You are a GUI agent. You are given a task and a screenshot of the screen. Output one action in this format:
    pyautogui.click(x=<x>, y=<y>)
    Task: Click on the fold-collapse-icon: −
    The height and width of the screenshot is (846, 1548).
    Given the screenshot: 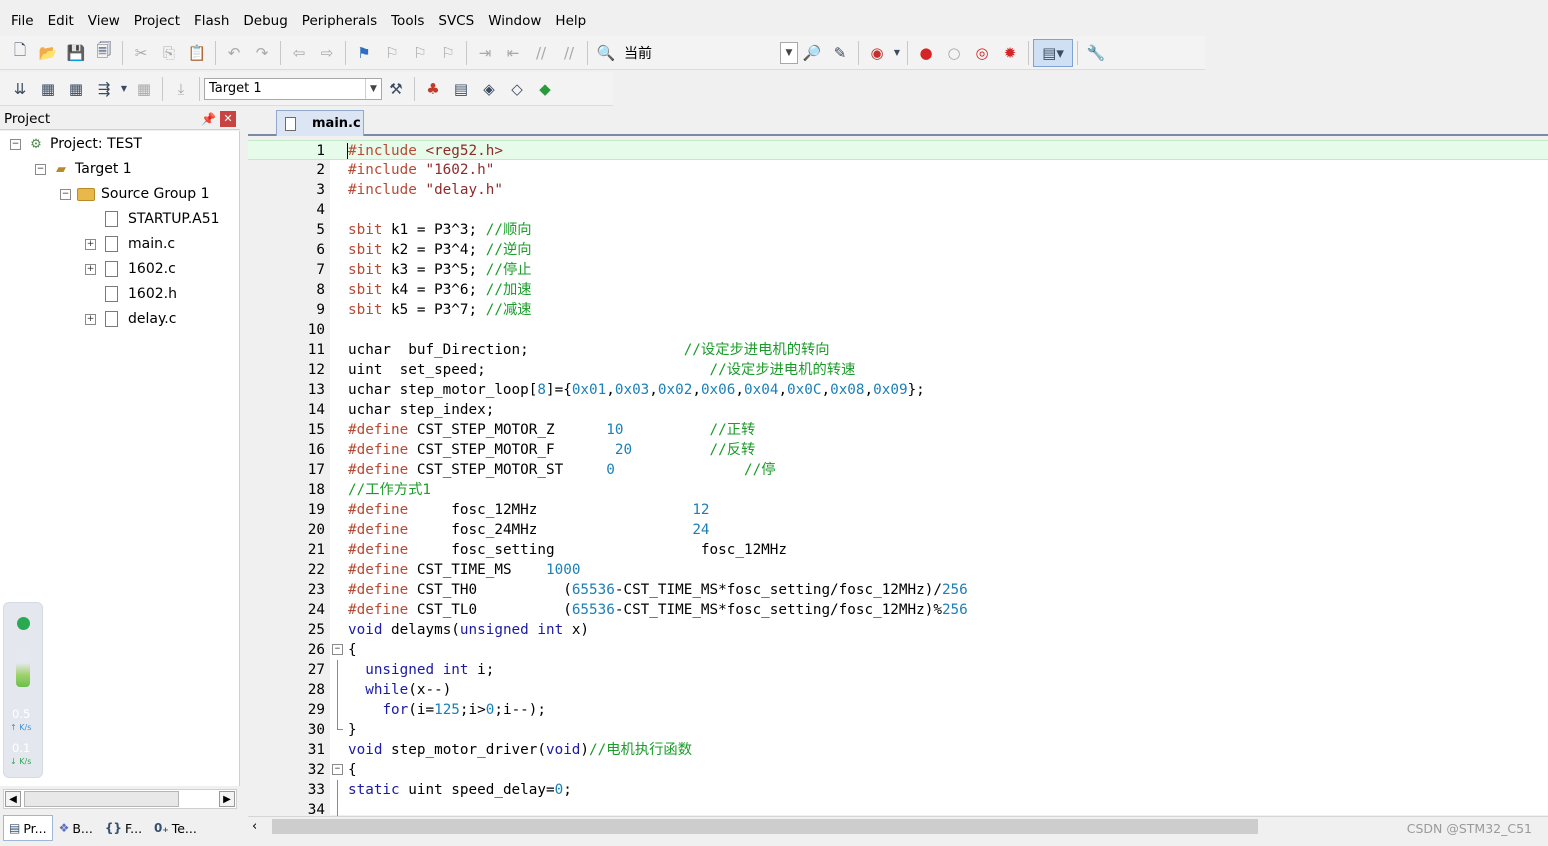 What is the action you would take?
    pyautogui.click(x=337, y=769)
    